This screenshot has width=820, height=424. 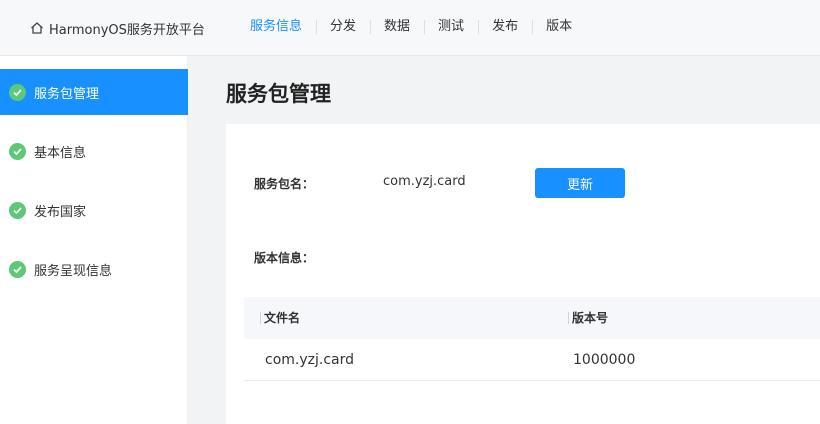 What do you see at coordinates (424, 181) in the screenshot?
I see `package-name-value: com.yzj.card` at bounding box center [424, 181].